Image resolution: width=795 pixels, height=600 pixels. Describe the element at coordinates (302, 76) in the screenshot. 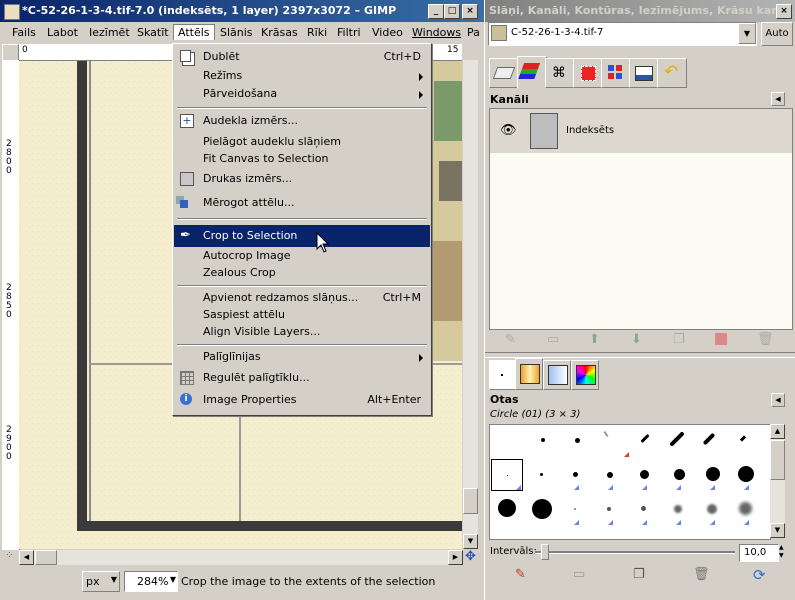

I see `menu-item-rezims: Režīms` at that location.